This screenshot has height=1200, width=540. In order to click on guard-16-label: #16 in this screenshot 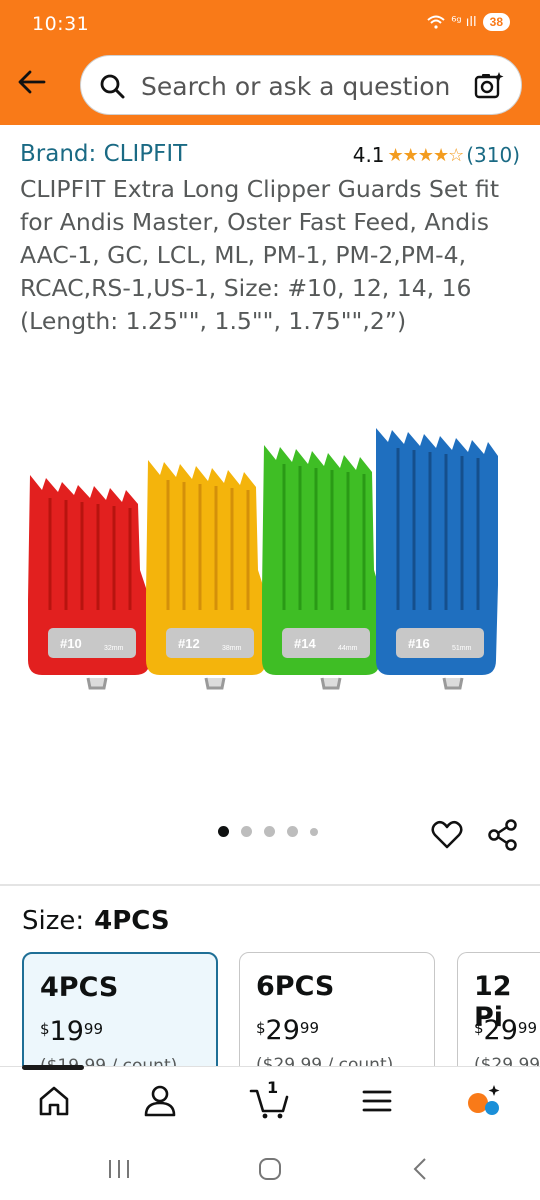, I will do `click(419, 643)`.